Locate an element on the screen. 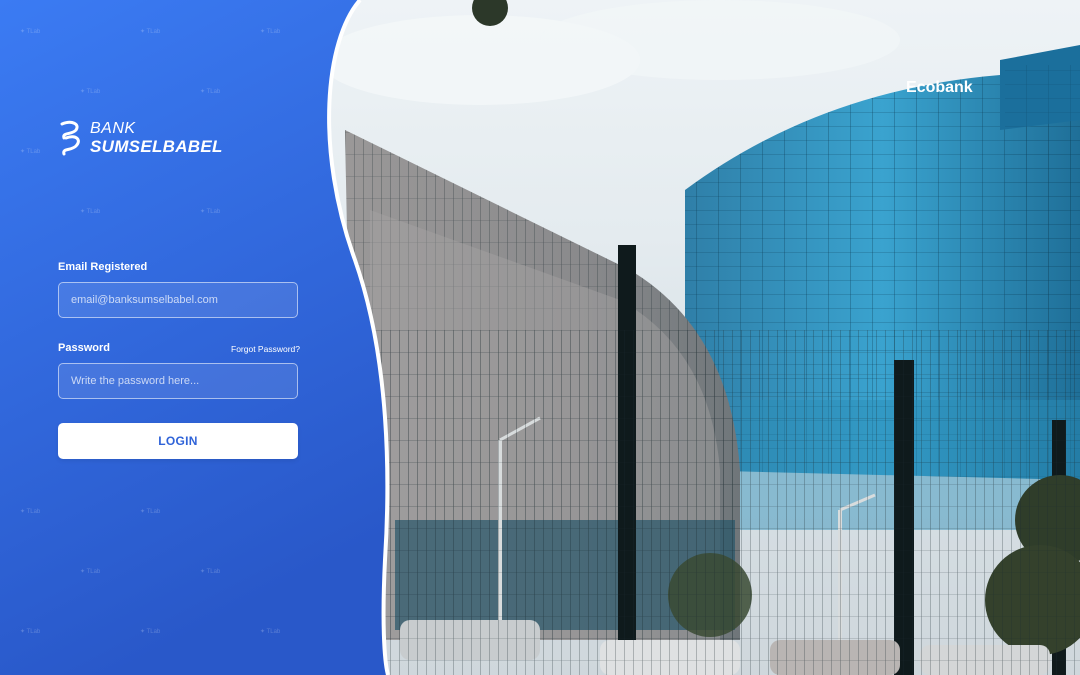 The height and width of the screenshot is (675, 1080). forgot-password-link: Forgot Password? is located at coordinates (265, 349).